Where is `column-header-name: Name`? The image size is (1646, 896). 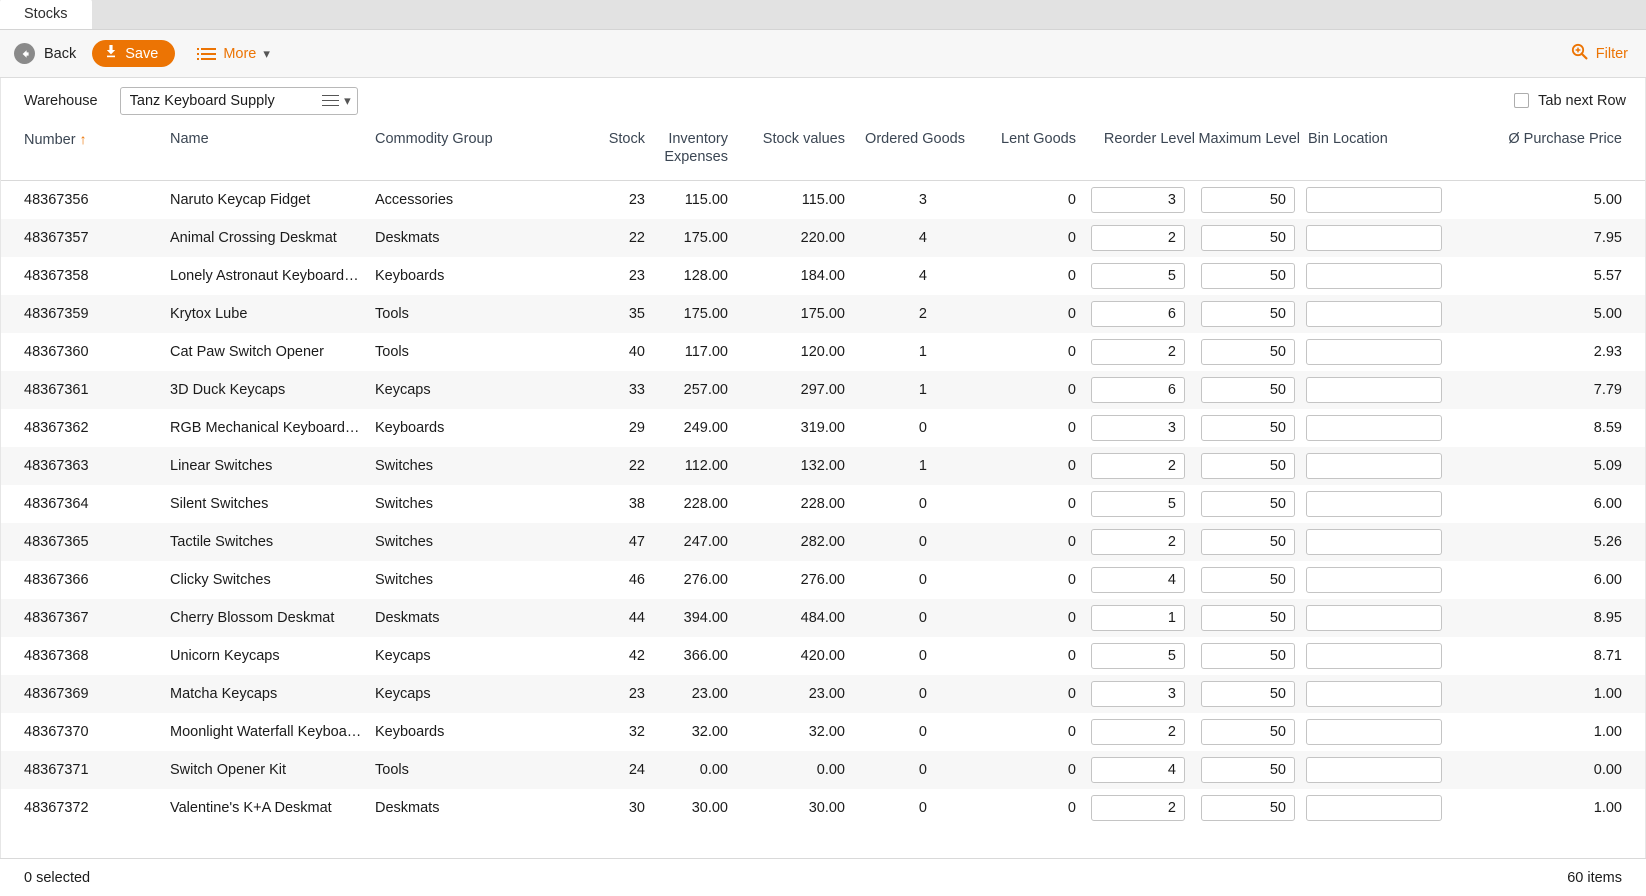
column-header-name: Name is located at coordinates (272, 152).